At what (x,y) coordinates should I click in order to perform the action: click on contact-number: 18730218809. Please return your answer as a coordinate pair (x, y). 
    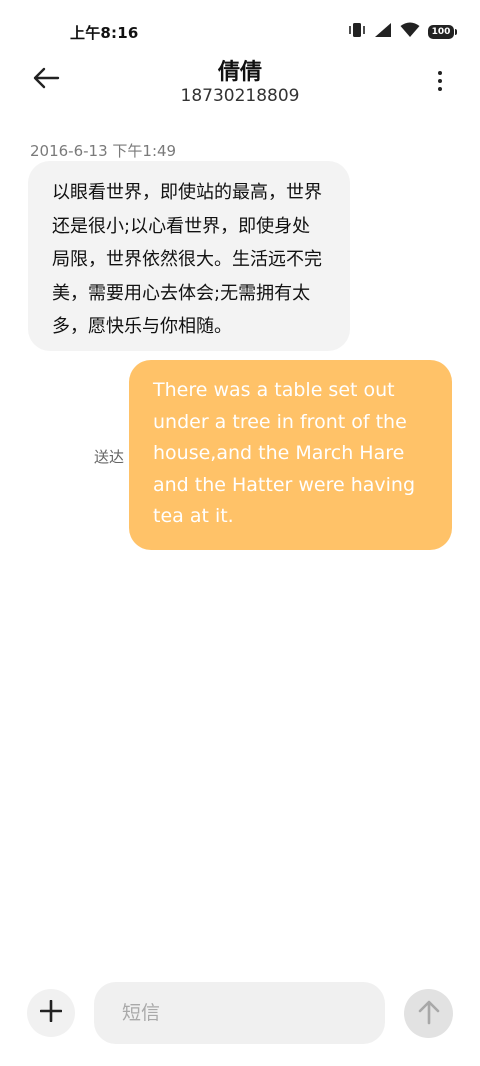
    Looking at the image, I should click on (240, 96).